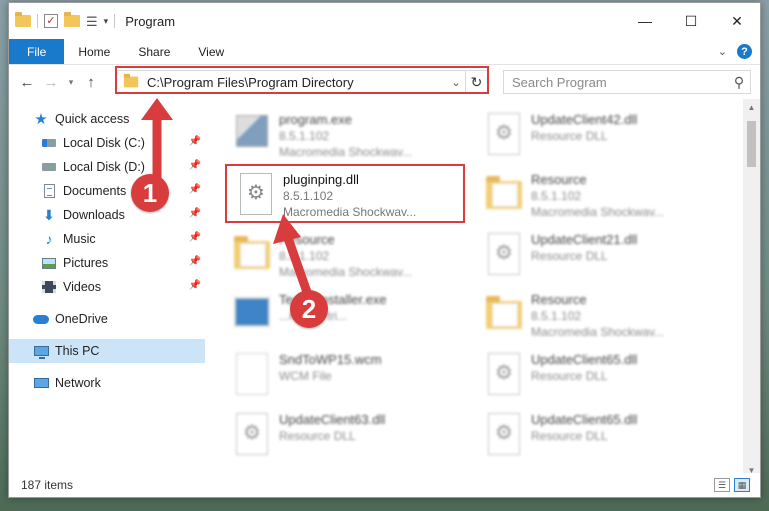  What do you see at coordinates (107, 215) in the screenshot?
I see `nav-item-downloads: ⬇ Downloads 📌` at bounding box center [107, 215].